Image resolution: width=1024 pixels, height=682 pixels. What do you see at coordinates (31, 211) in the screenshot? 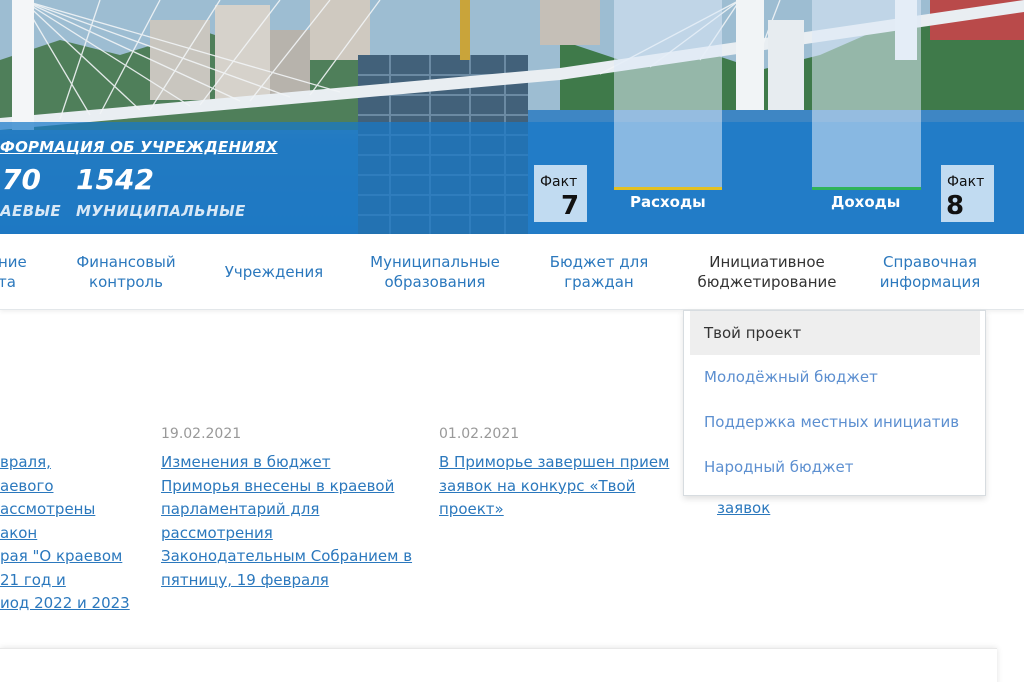
I see `regional-label: АЕВЫЕ` at bounding box center [31, 211].